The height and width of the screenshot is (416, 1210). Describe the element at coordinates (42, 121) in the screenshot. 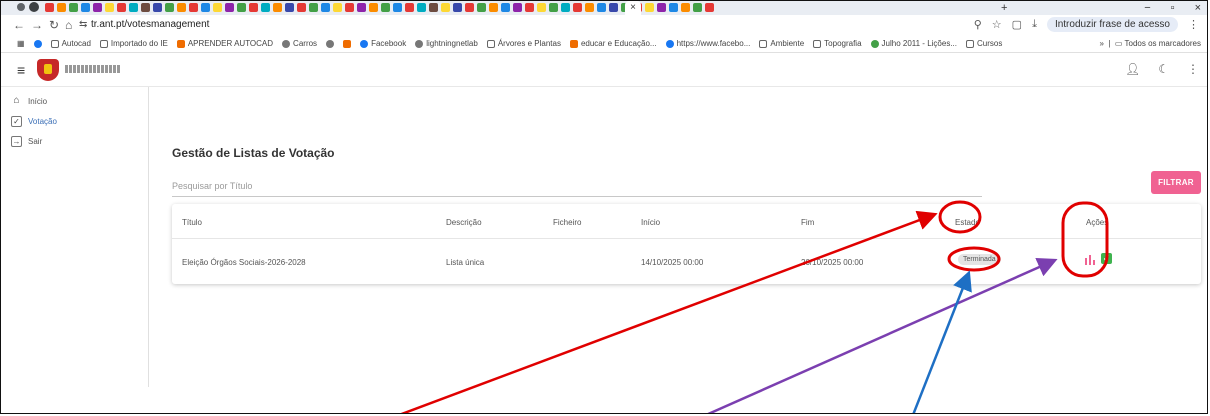

I see `sidebar-item-label: Votação` at that location.